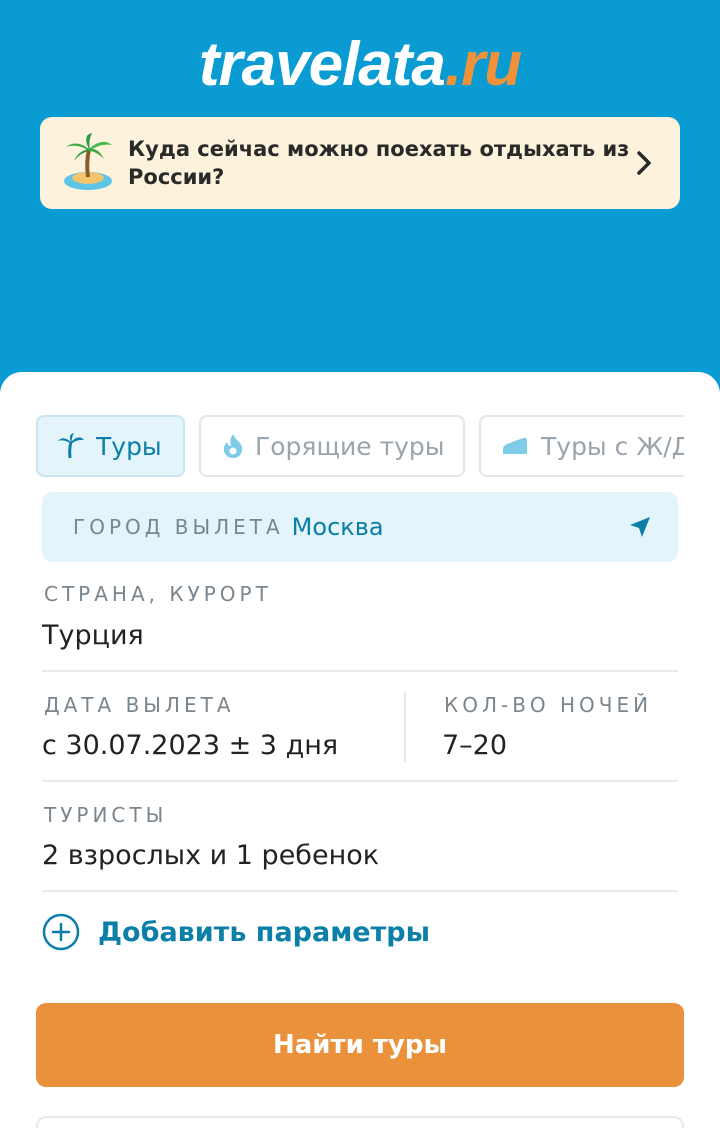 This screenshot has height=1128, width=720. Describe the element at coordinates (405, 727) in the screenshot. I see `vertical-divider` at that location.